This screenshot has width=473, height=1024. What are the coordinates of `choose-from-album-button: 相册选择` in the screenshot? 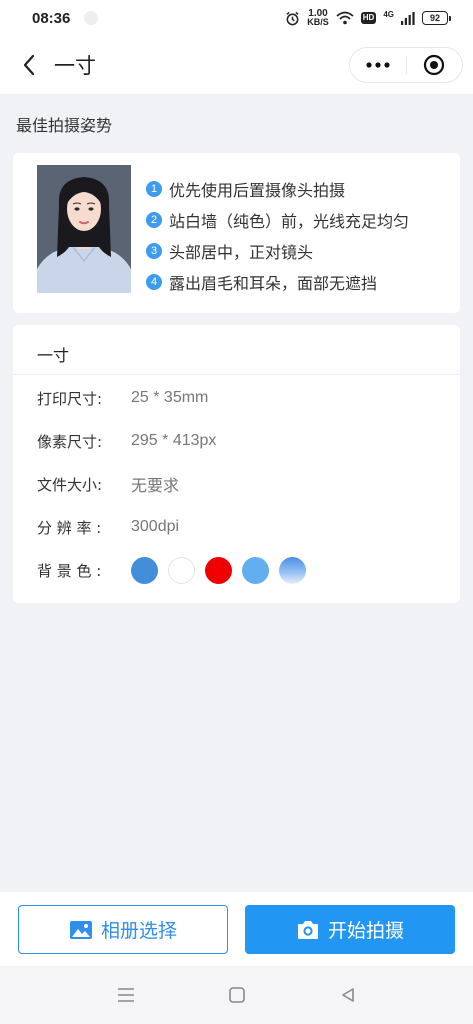 It's located at (123, 929).